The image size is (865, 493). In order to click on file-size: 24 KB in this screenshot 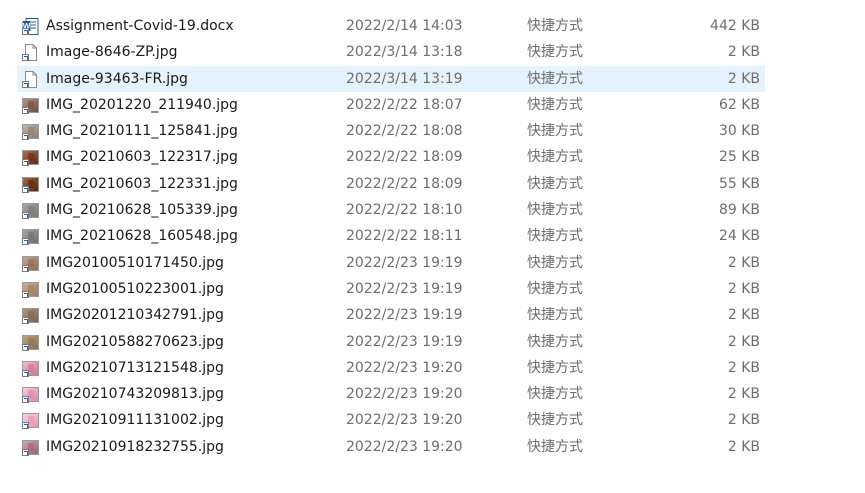, I will do `click(739, 236)`.